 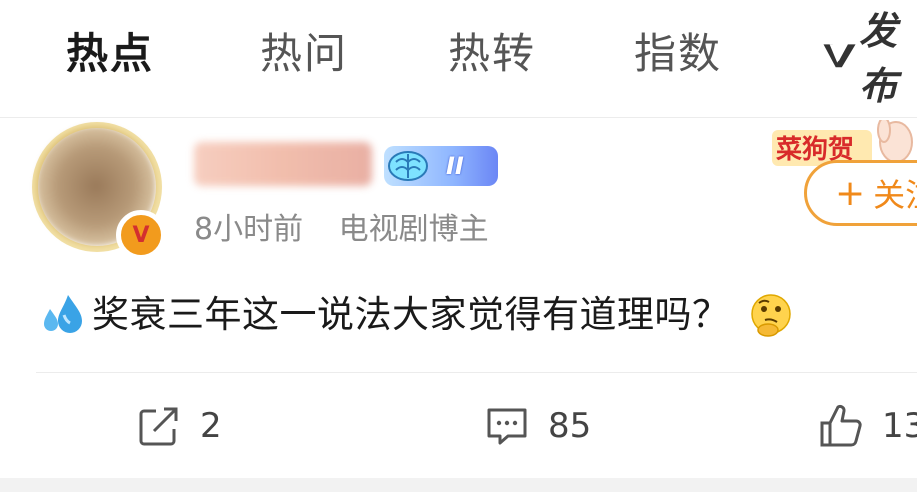 I want to click on comment-count: 85, so click(x=570, y=426).